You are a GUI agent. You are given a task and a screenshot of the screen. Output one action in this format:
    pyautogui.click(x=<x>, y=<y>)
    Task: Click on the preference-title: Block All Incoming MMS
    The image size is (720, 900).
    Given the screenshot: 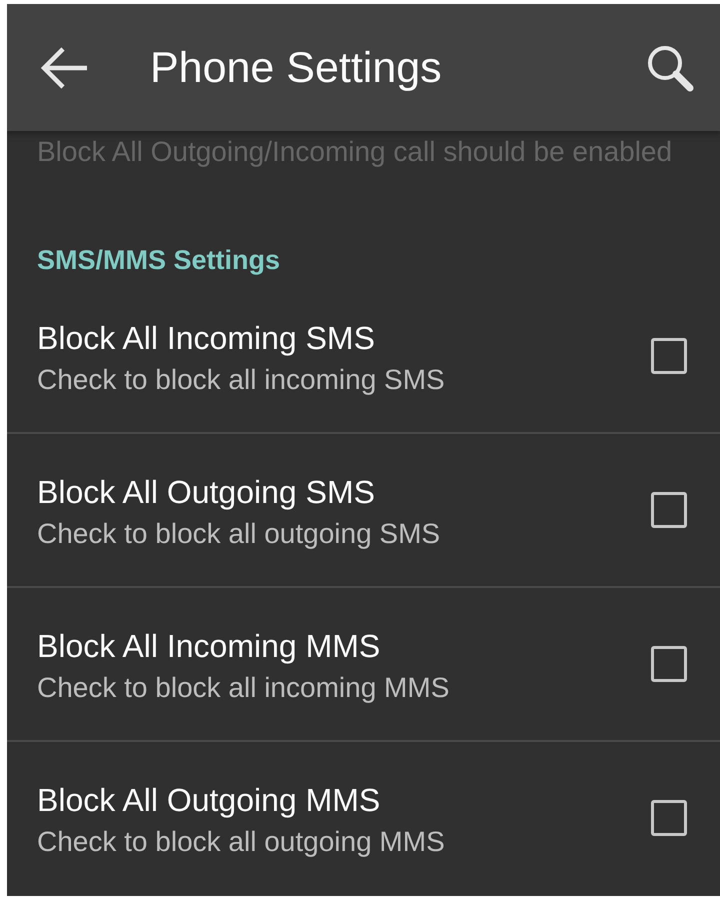 What is the action you would take?
    pyautogui.click(x=209, y=646)
    